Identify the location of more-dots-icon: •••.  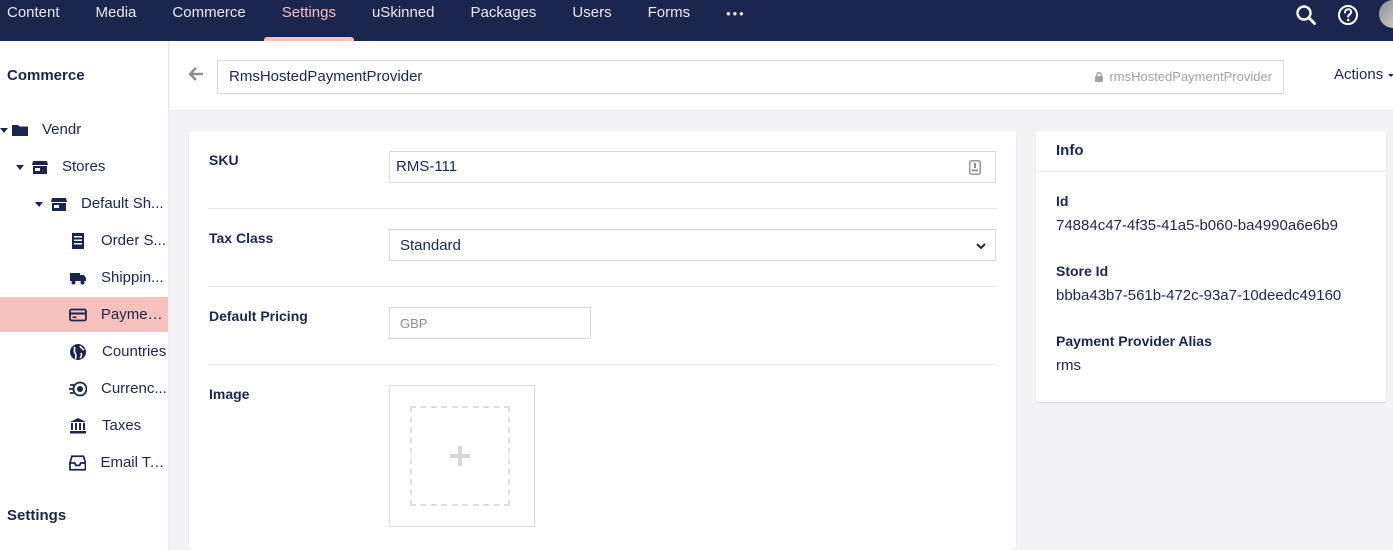
(736, 13).